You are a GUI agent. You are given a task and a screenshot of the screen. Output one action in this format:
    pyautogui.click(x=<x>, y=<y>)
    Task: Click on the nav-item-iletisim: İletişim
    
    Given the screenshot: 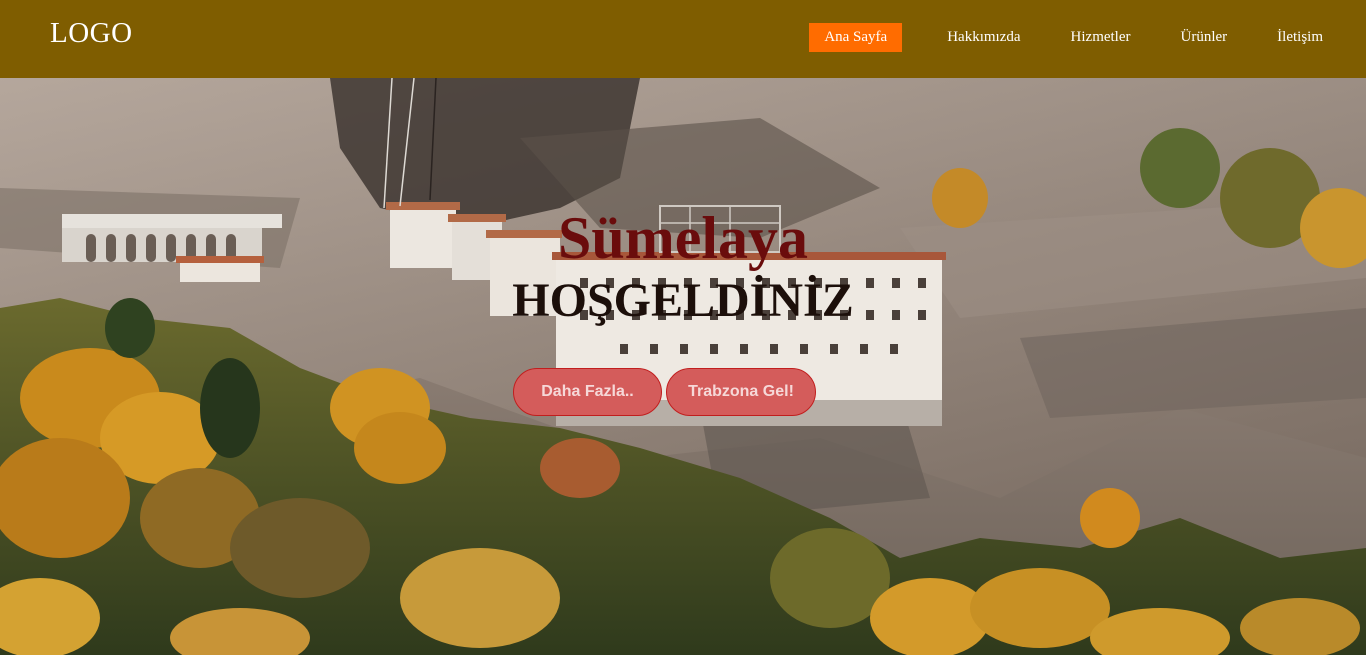 What is the action you would take?
    pyautogui.click(x=1300, y=37)
    